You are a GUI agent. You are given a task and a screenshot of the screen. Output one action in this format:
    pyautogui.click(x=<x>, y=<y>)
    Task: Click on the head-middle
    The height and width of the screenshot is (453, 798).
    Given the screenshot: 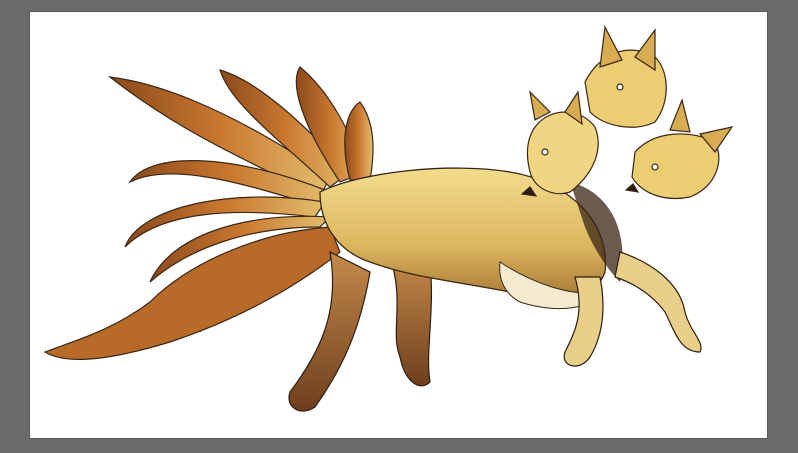 What is the action you would take?
    pyautogui.click(x=559, y=143)
    